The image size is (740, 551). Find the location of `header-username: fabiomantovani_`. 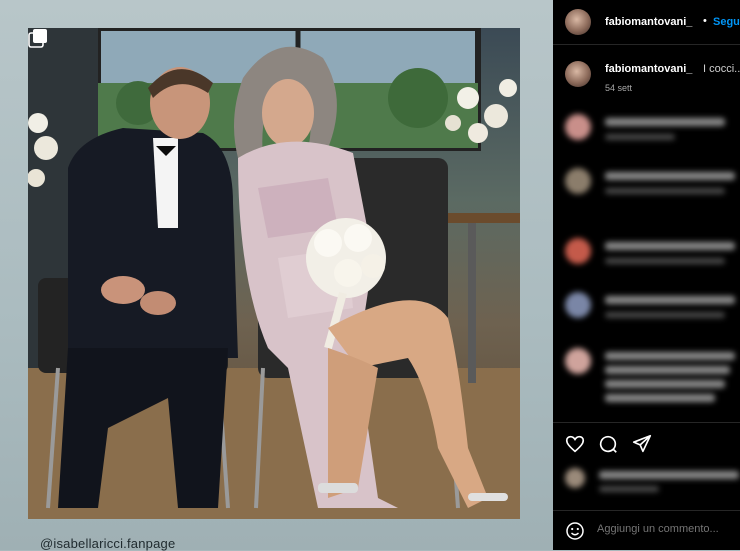

header-username: fabiomantovani_ is located at coordinates (648, 22).